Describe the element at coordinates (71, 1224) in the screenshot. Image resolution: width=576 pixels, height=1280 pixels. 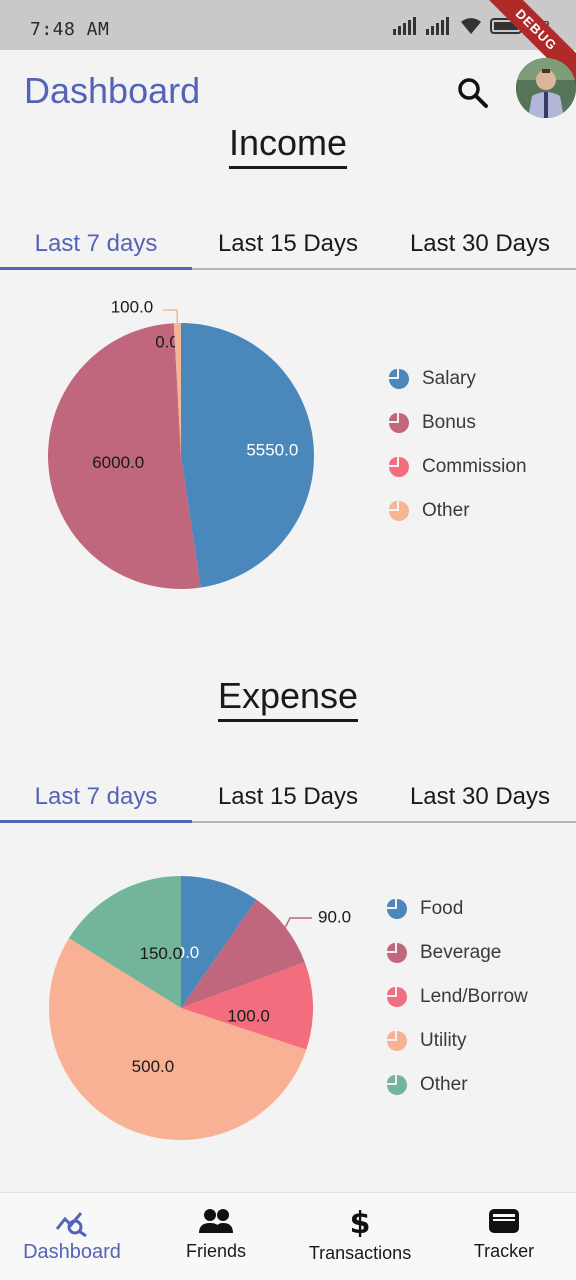
I see `analytics-icon` at that location.